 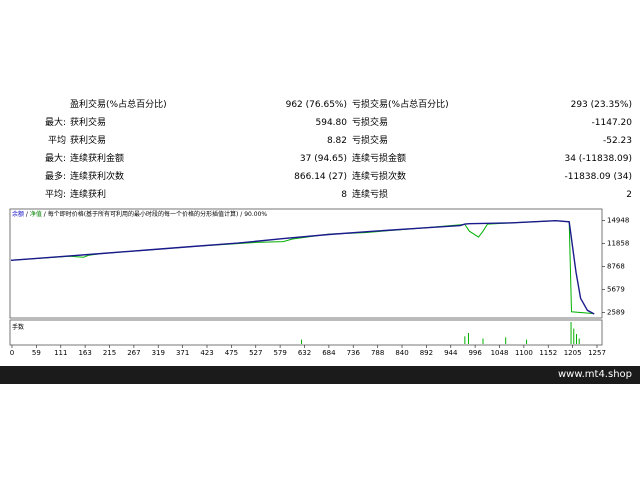 I want to click on stat-prefix: 最多:, so click(x=55, y=177).